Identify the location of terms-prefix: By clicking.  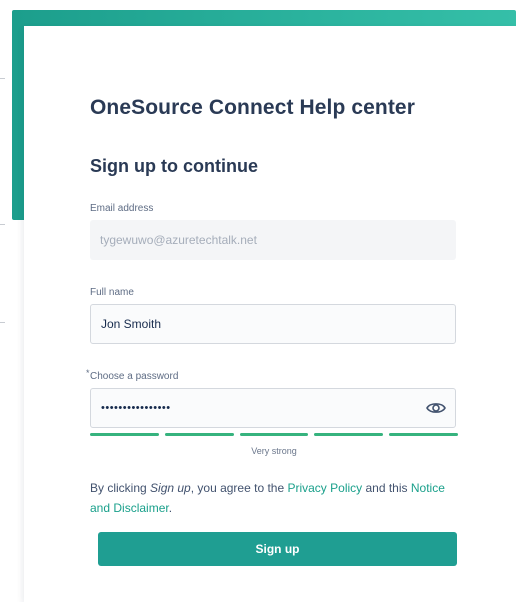
(120, 488).